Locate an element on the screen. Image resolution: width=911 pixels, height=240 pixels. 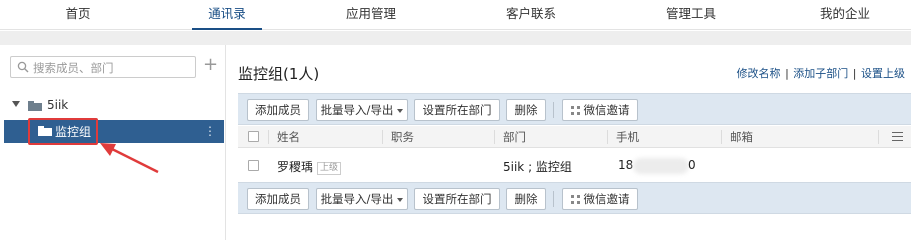
annotation-arrow-icon is located at coordinates (129, 158).